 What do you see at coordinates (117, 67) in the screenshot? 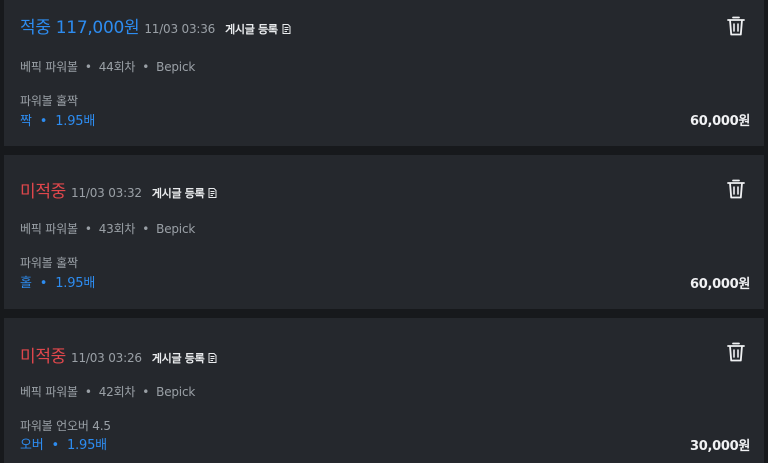
I see `round-number: 44회차` at bounding box center [117, 67].